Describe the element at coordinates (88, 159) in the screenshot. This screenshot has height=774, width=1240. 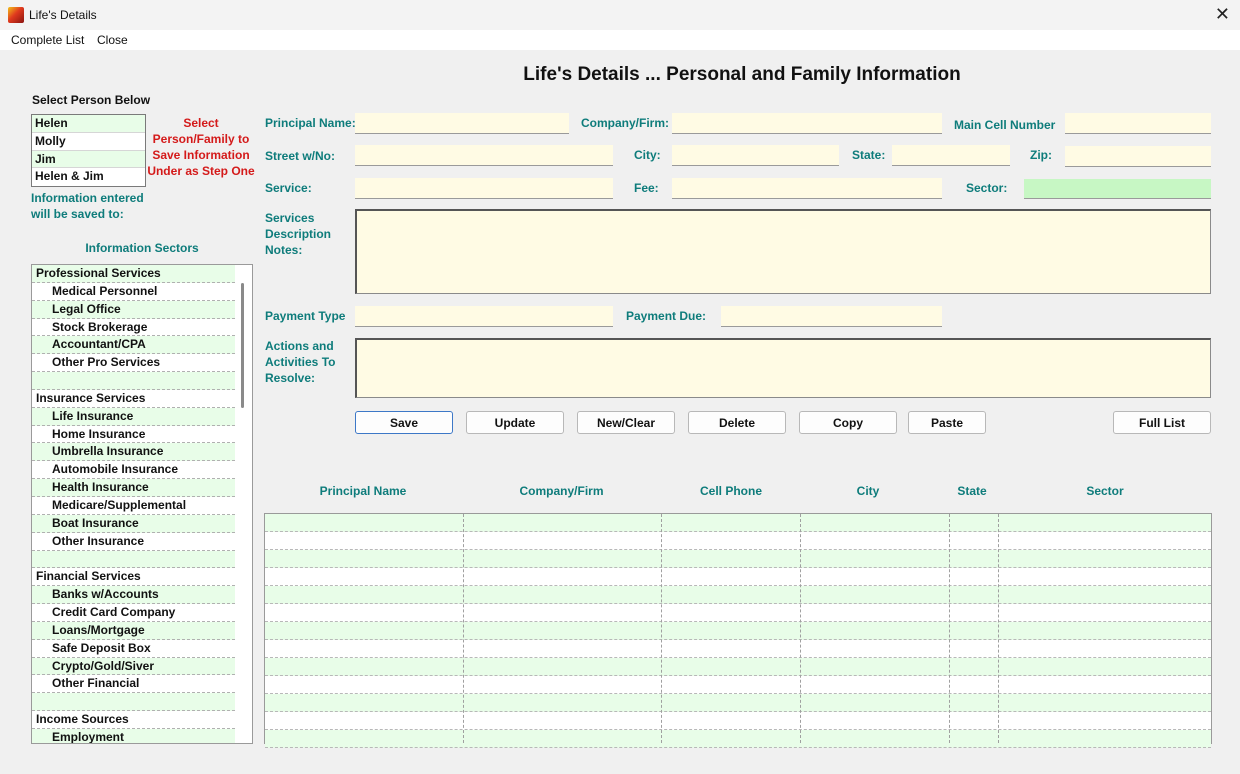
I see `person-item-jim: Jim` at that location.